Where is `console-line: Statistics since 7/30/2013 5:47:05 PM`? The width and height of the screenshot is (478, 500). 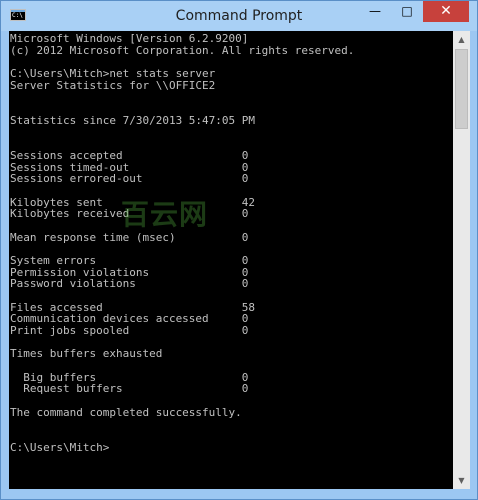 console-line: Statistics since 7/30/2013 5:47:05 PM is located at coordinates (133, 120).